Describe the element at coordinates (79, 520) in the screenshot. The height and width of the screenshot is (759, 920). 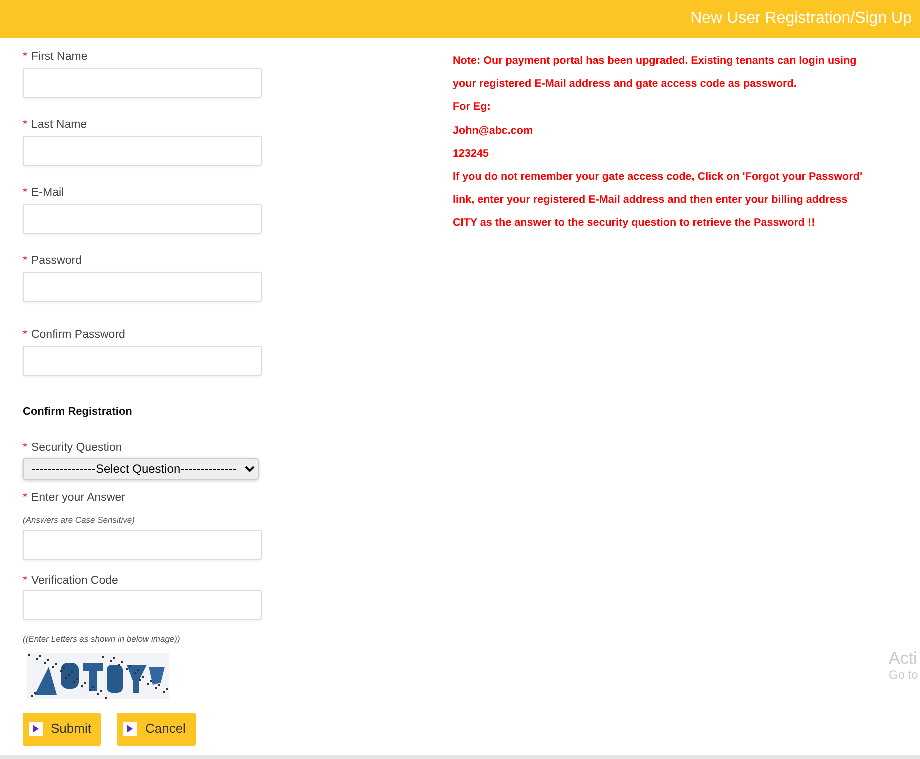
I see `hint-text: (Answers are Case Sensitive)` at that location.